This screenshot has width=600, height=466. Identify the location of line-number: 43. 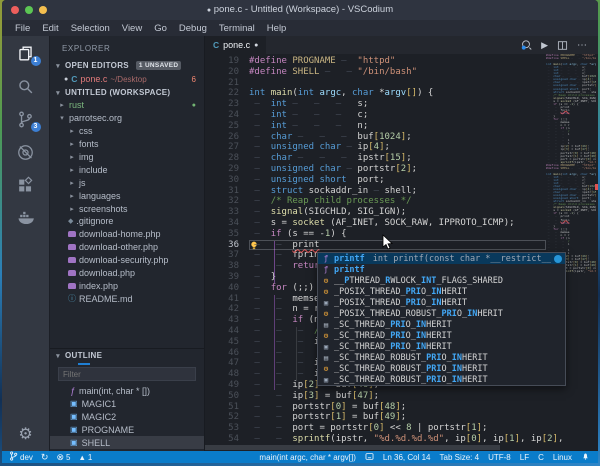
(227, 320).